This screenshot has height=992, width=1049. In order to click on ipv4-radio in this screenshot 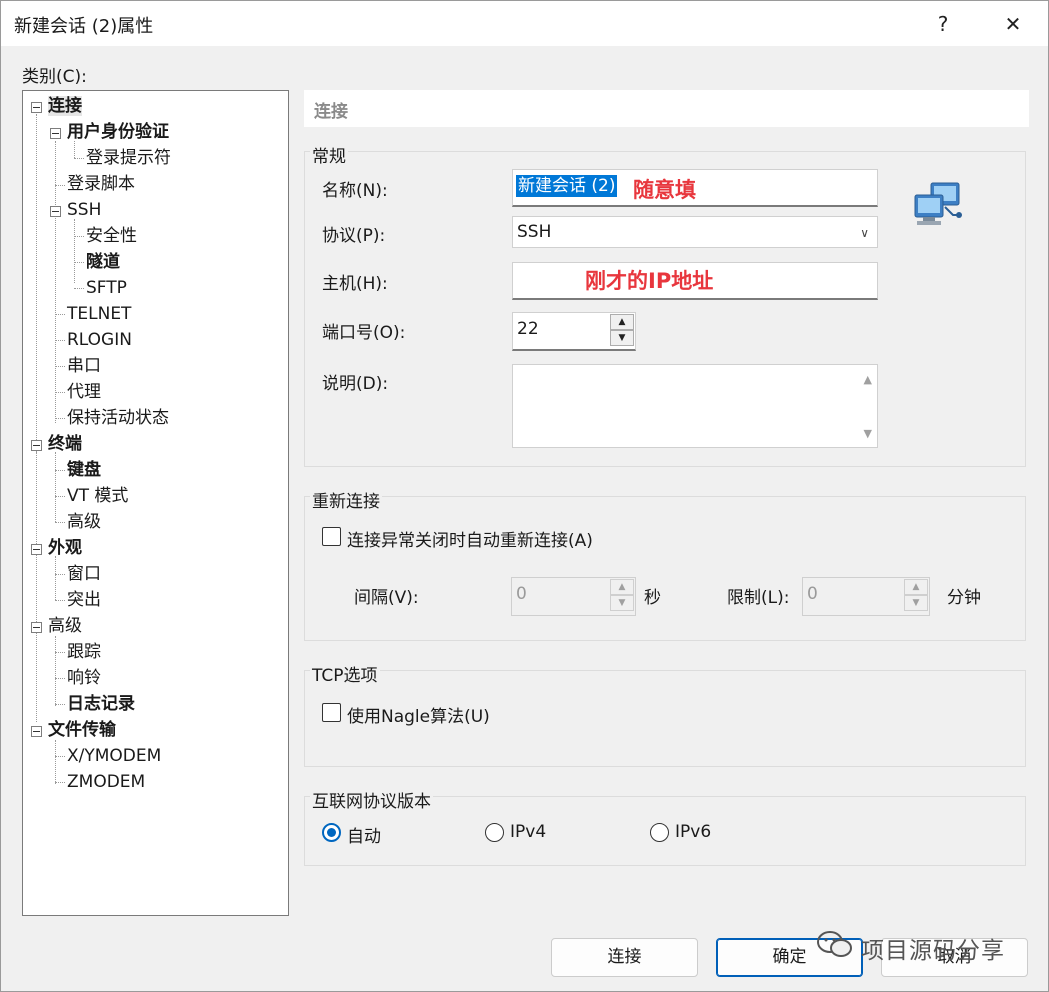, I will do `click(494, 832)`.